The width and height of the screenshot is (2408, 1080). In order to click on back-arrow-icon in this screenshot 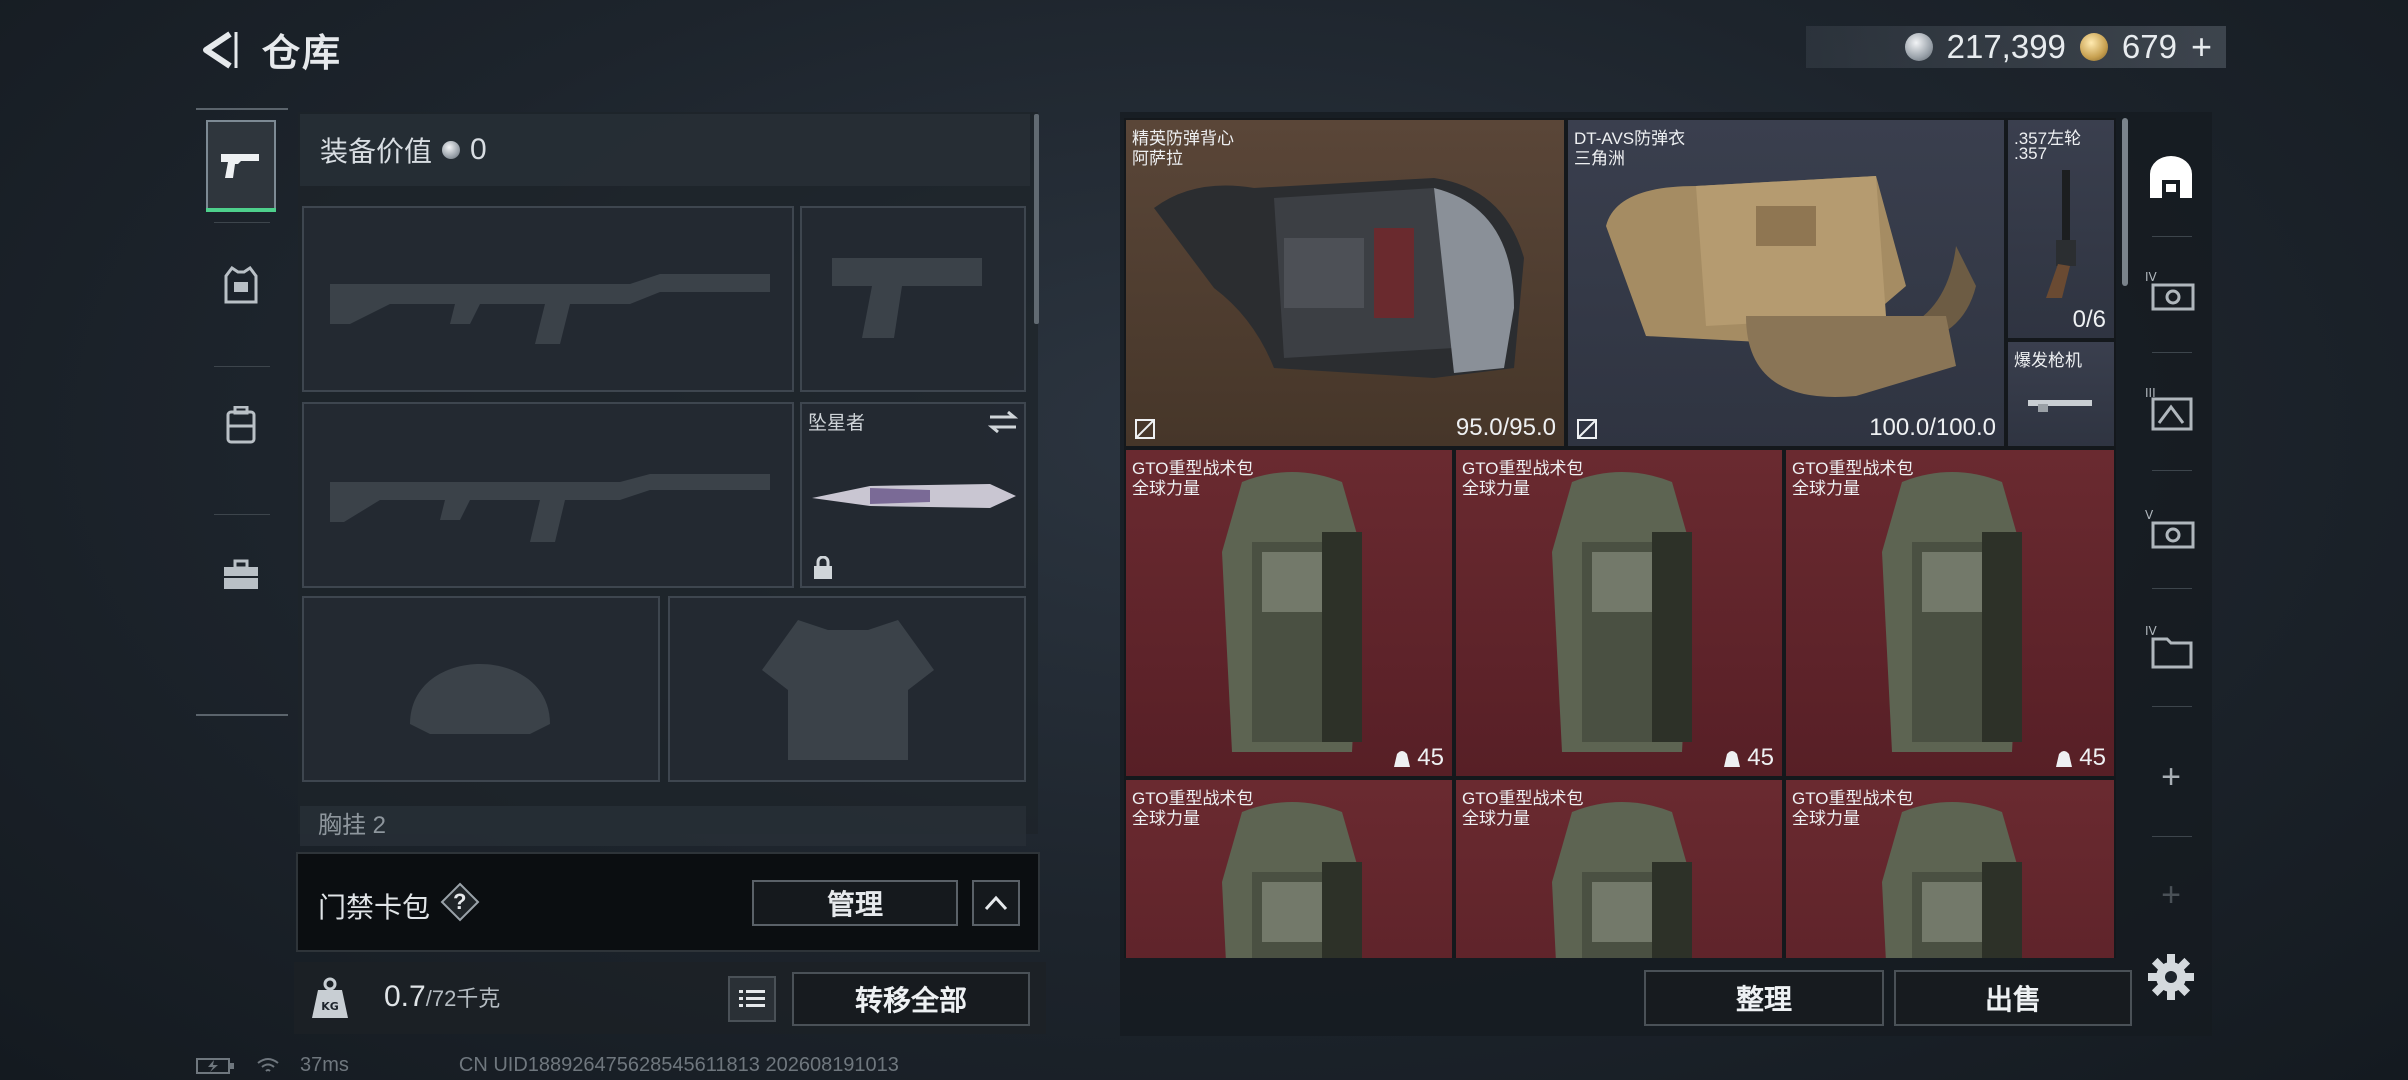, I will do `click(218, 50)`.